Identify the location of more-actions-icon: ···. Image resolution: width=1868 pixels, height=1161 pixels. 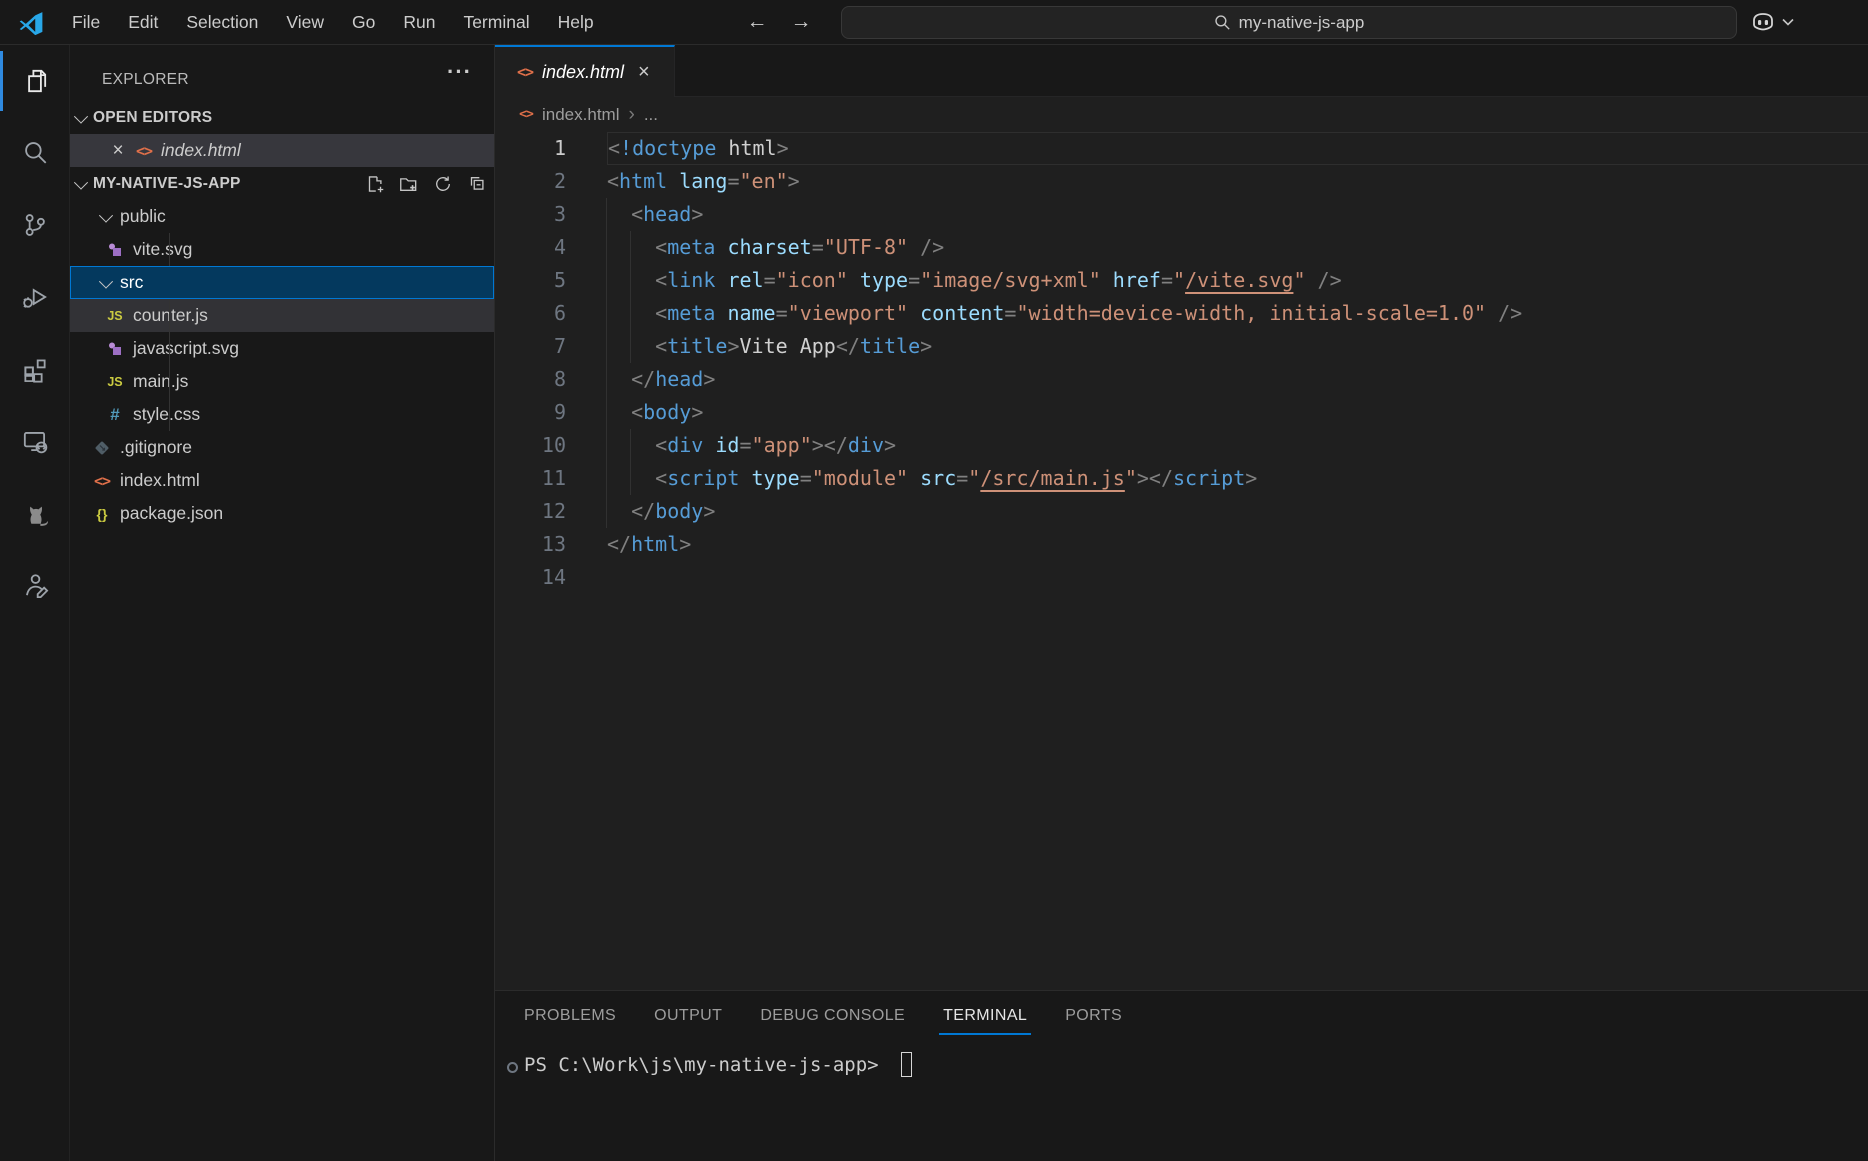
(459, 72).